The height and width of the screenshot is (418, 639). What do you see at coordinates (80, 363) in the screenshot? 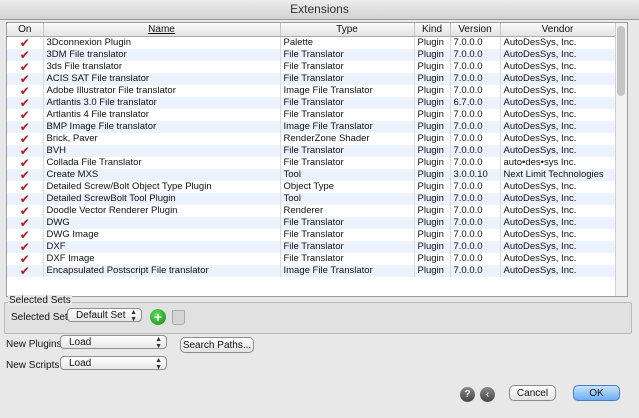
I see `new-scripts-value: Load` at bounding box center [80, 363].